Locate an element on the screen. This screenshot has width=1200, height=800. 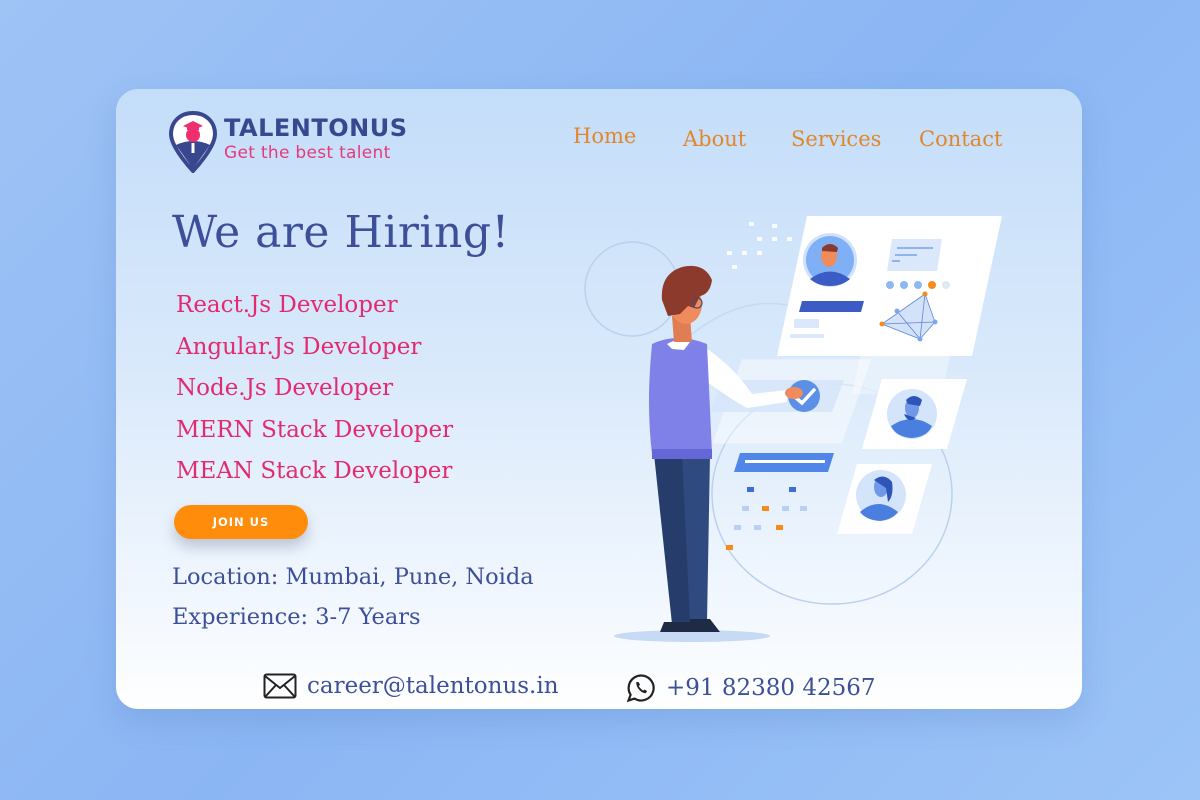
profile-card-main is located at coordinates (889, 286).